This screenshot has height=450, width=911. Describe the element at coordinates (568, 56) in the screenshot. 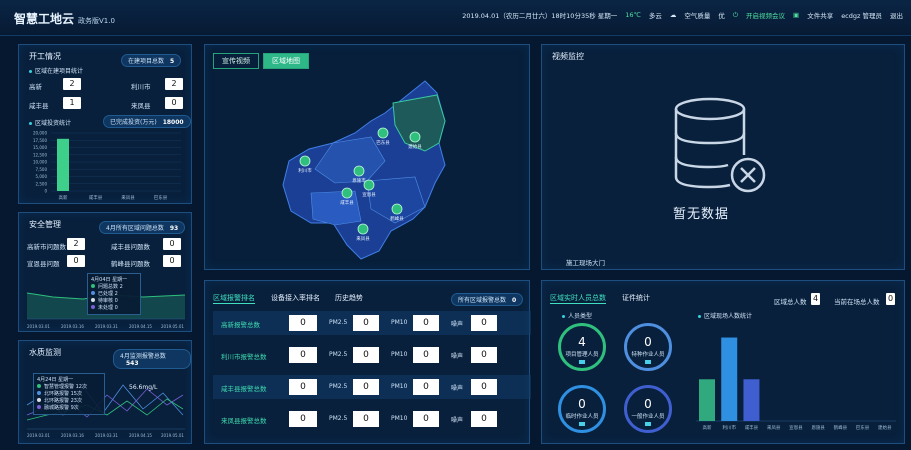

I see `panel-title: 视频监控` at that location.